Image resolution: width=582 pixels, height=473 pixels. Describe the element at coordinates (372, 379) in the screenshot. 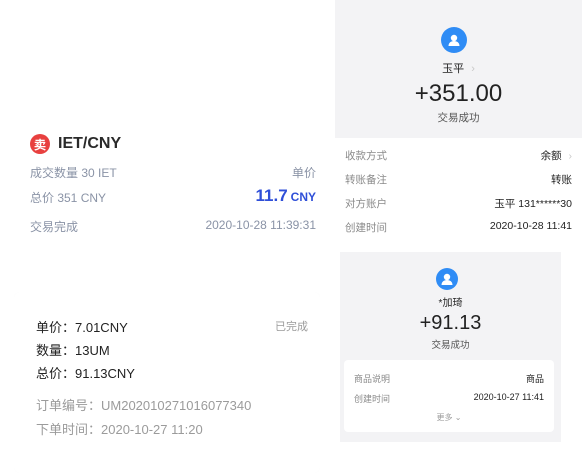

I see `info-label: 商品说明` at that location.